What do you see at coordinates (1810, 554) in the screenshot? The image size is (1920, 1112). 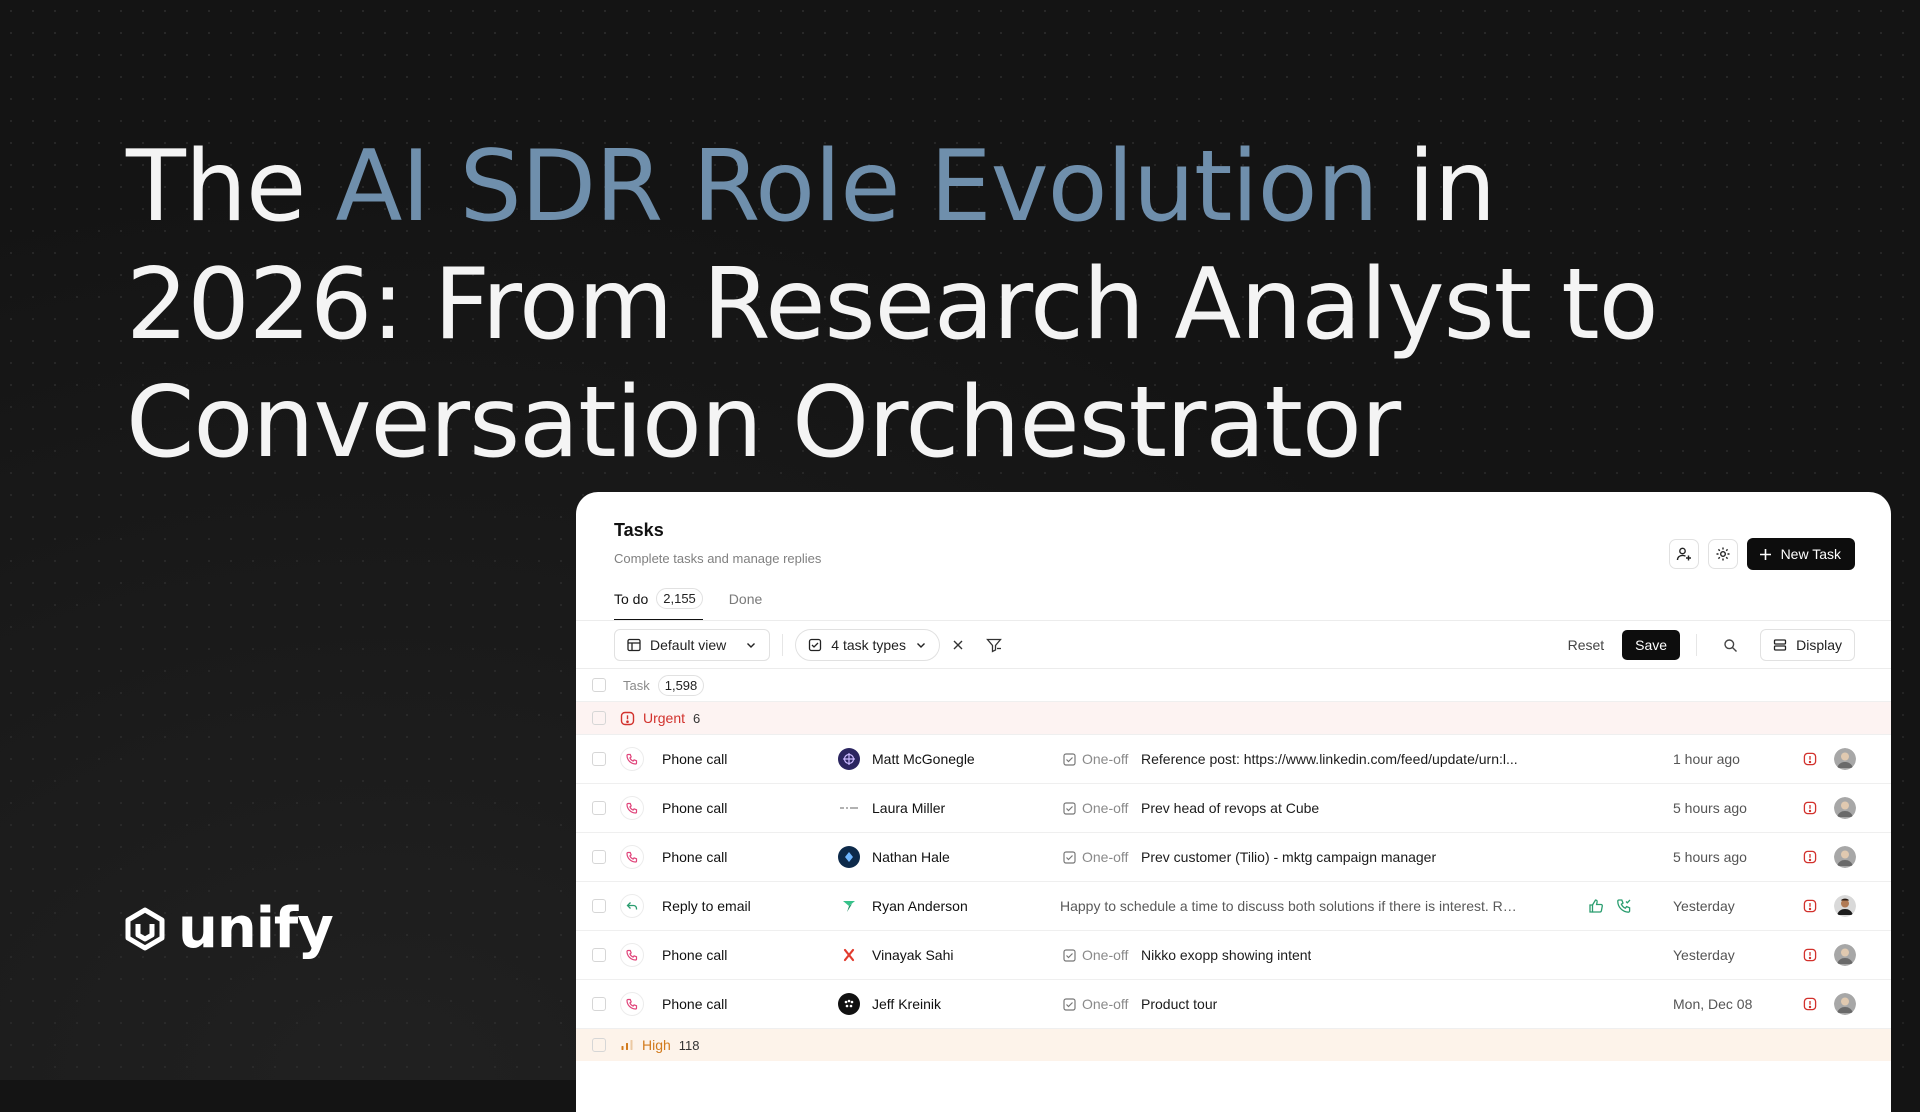 I see `new-task-label: New Task` at bounding box center [1810, 554].